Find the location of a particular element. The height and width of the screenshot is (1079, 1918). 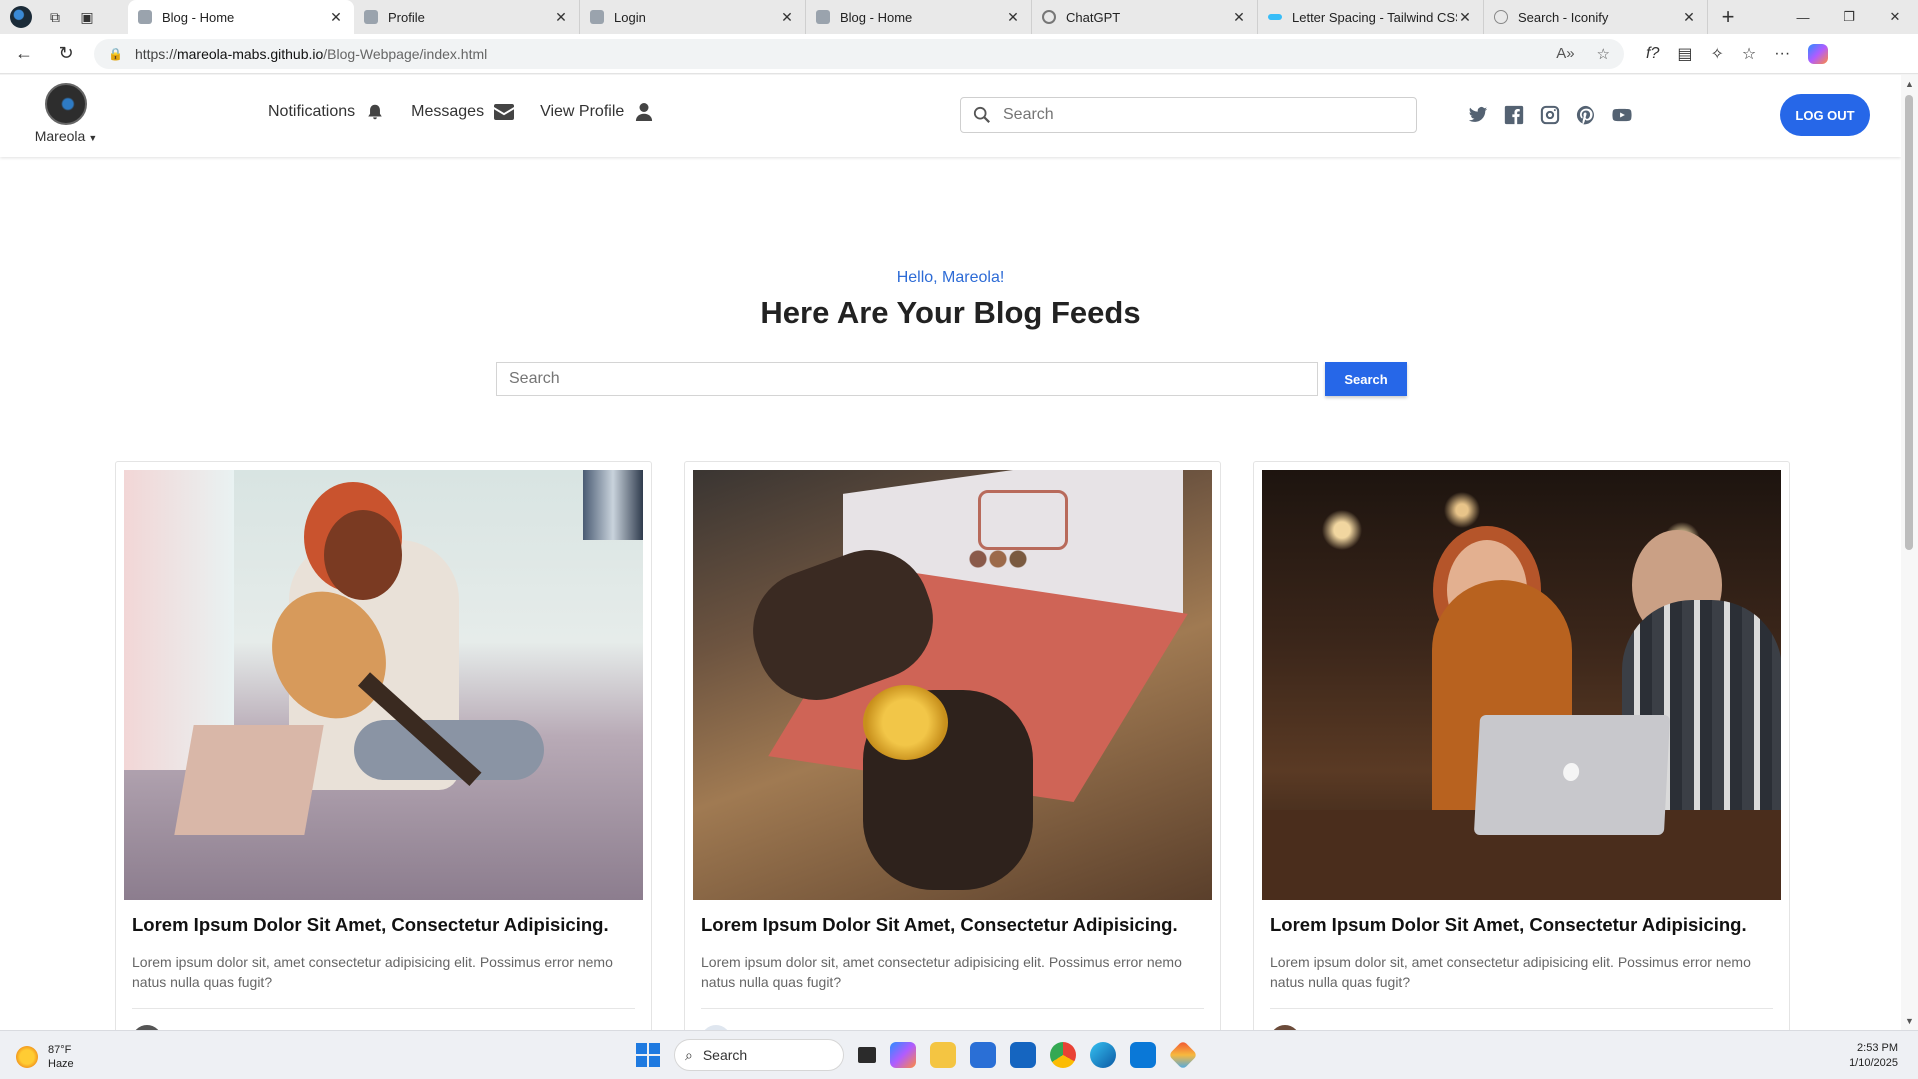

new-tab-button: + is located at coordinates (1728, 17).